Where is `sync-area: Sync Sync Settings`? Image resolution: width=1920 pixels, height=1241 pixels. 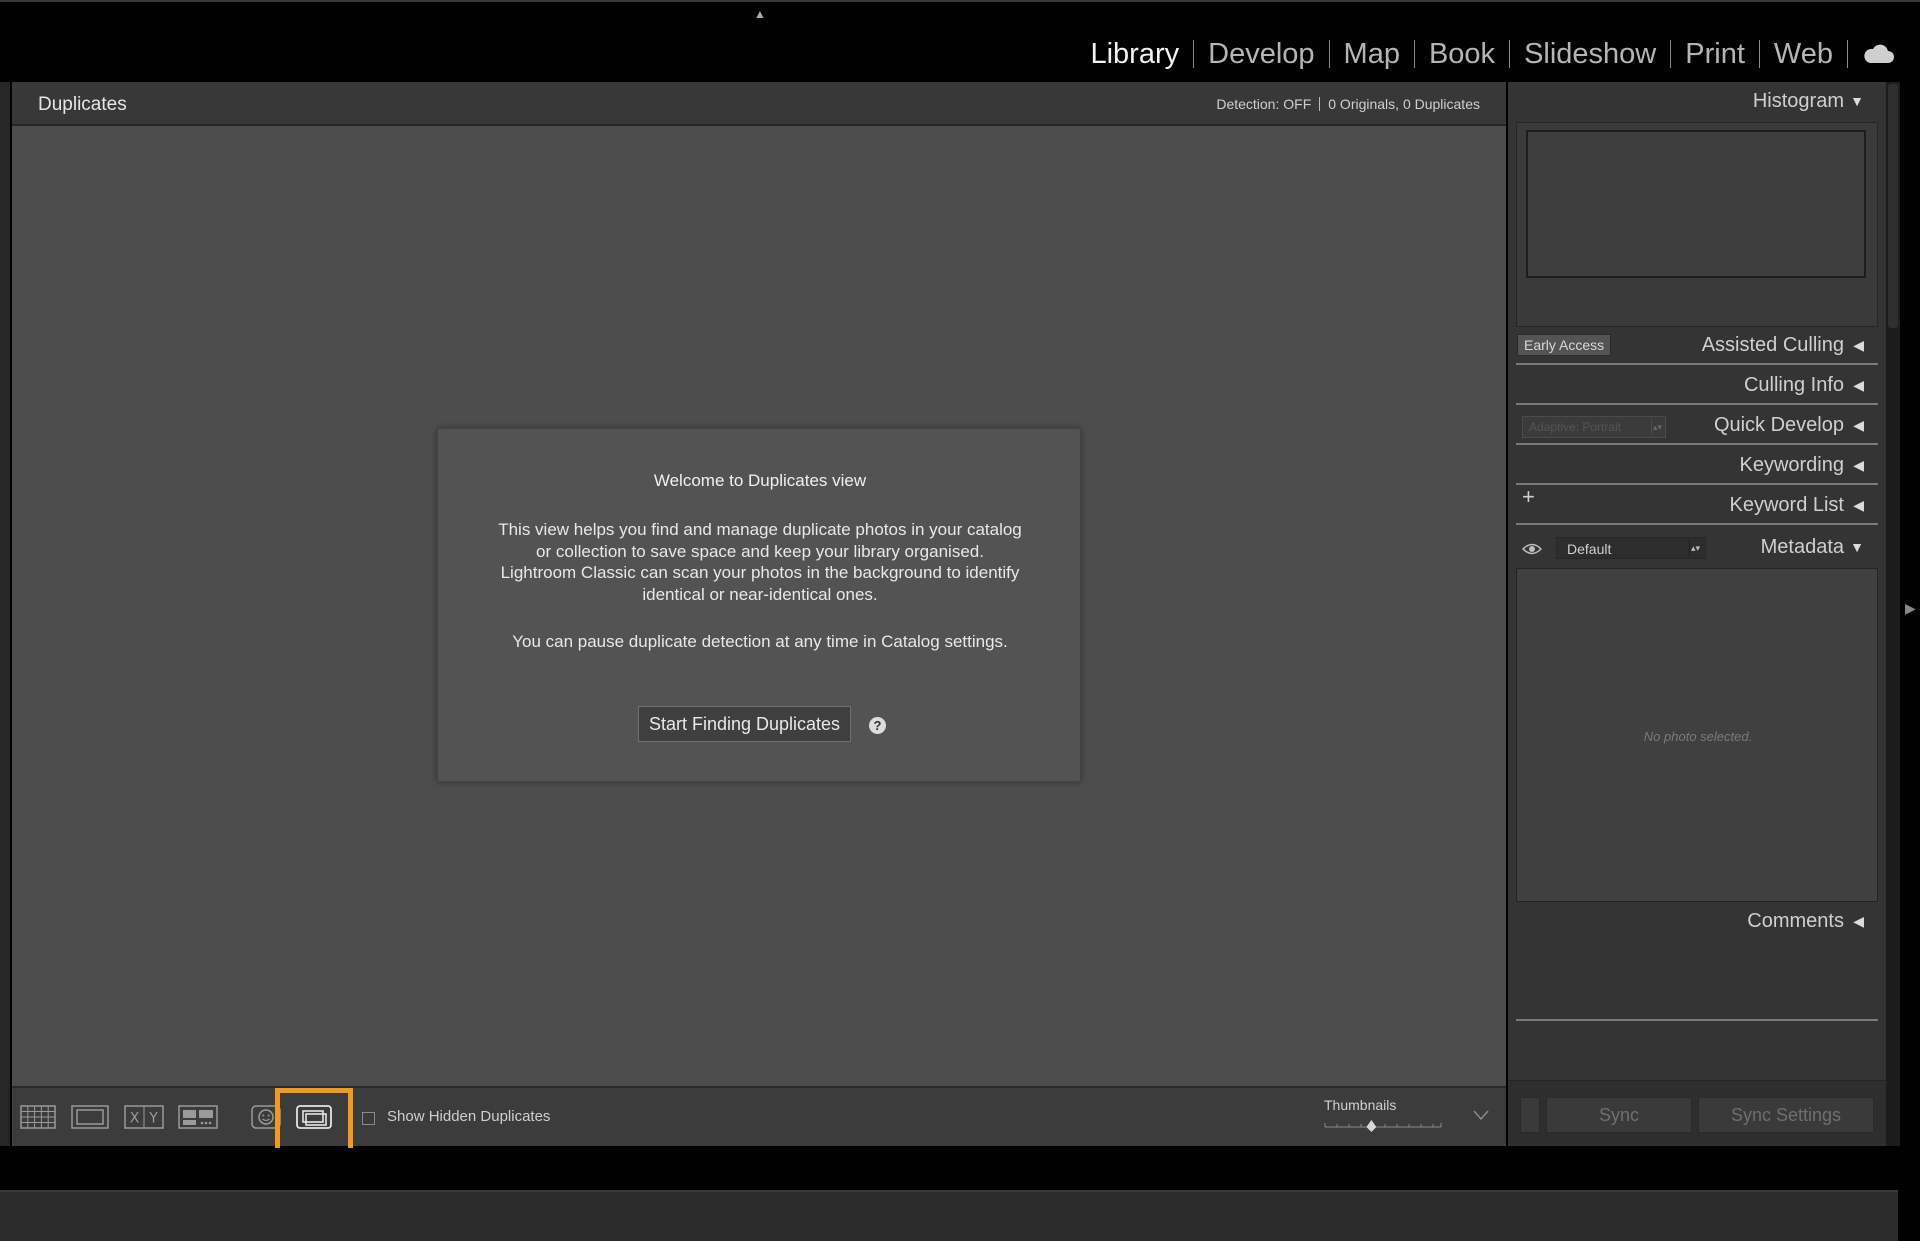
sync-area: Sync Sync Settings is located at coordinates (1697, 1113).